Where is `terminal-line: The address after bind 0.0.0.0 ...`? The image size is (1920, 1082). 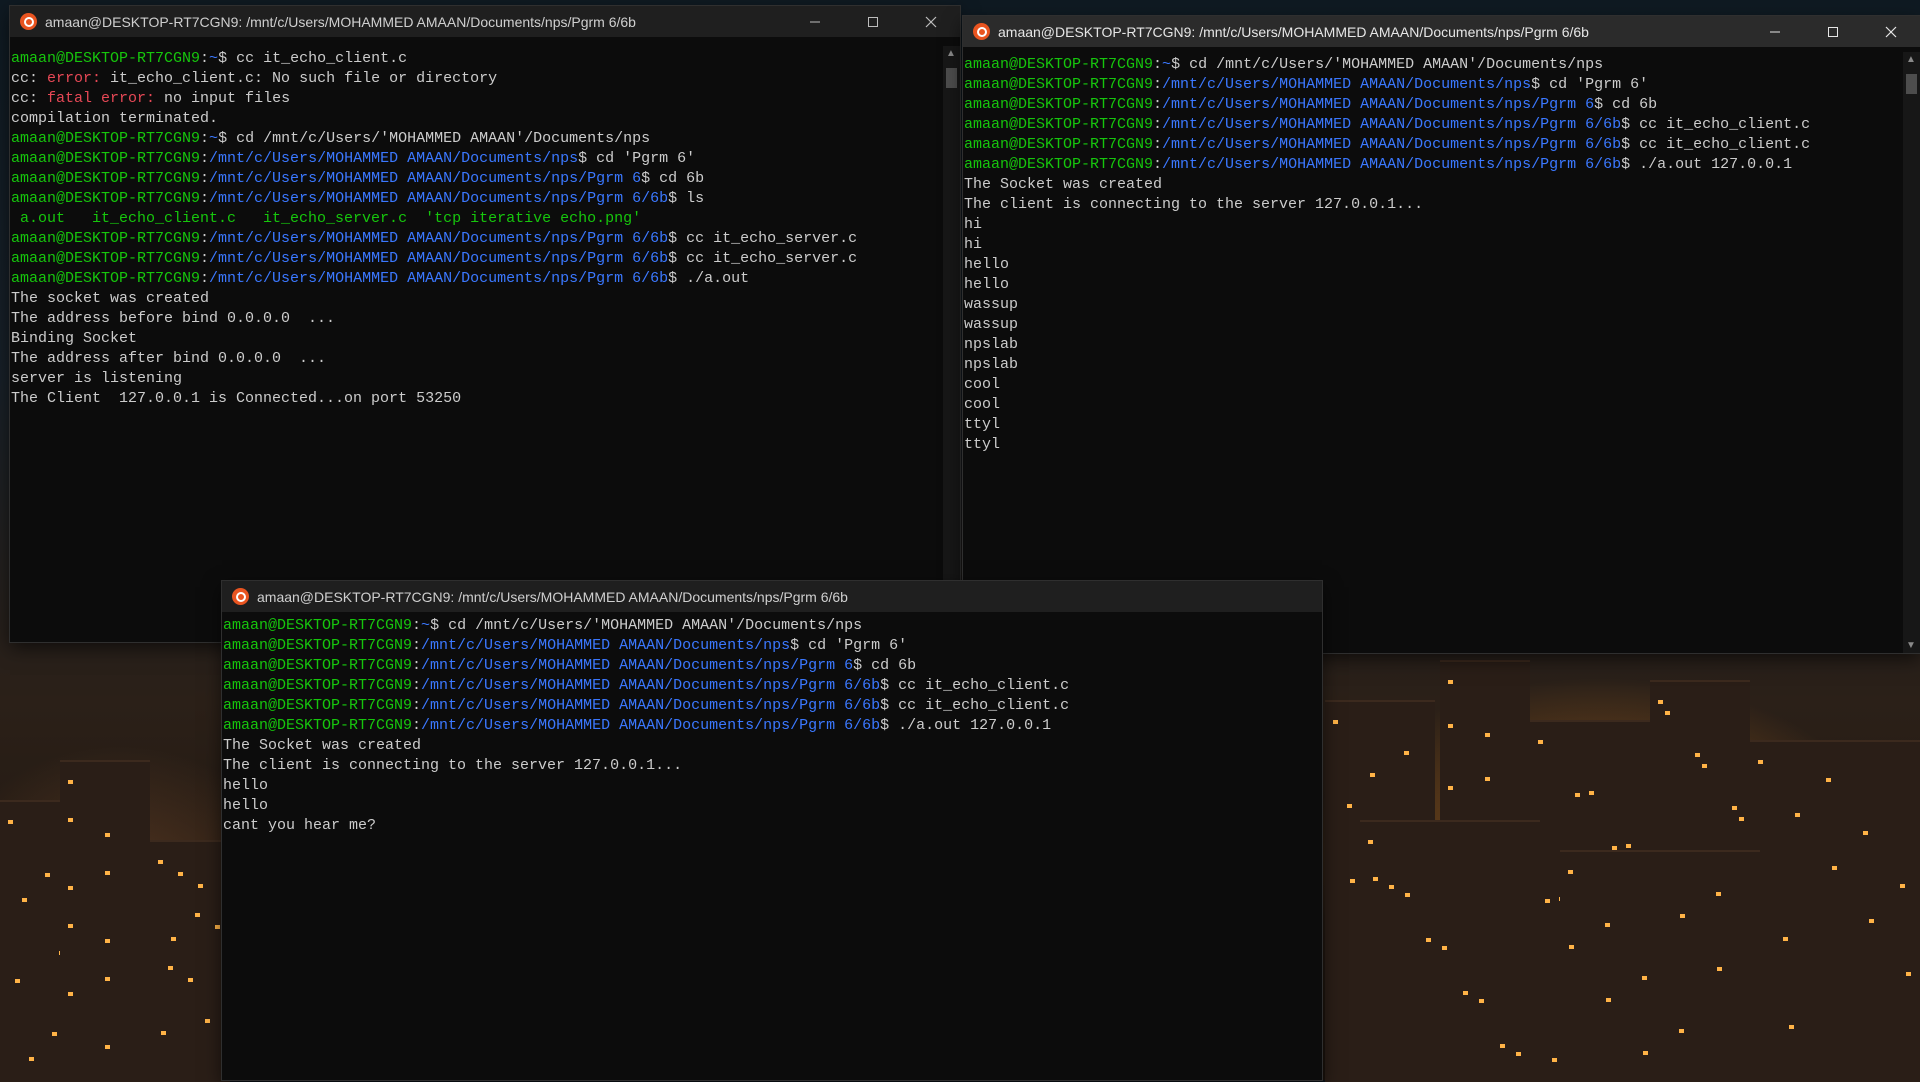 terminal-line: The address after bind 0.0.0.0 ... is located at coordinates (476, 359).